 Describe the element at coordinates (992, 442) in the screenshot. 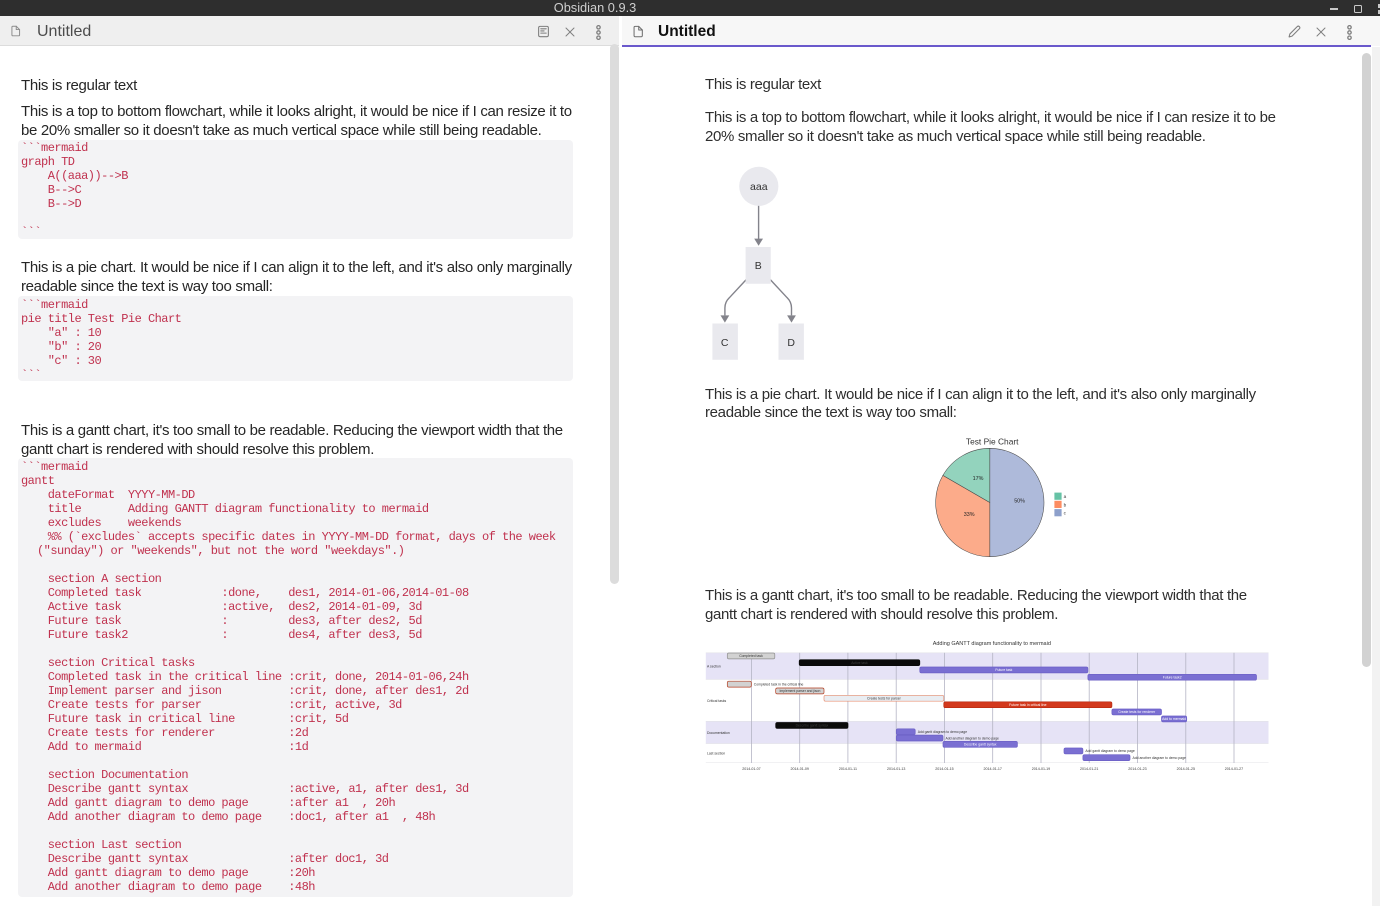

I see `svg-text: Test Pie Chart` at that location.